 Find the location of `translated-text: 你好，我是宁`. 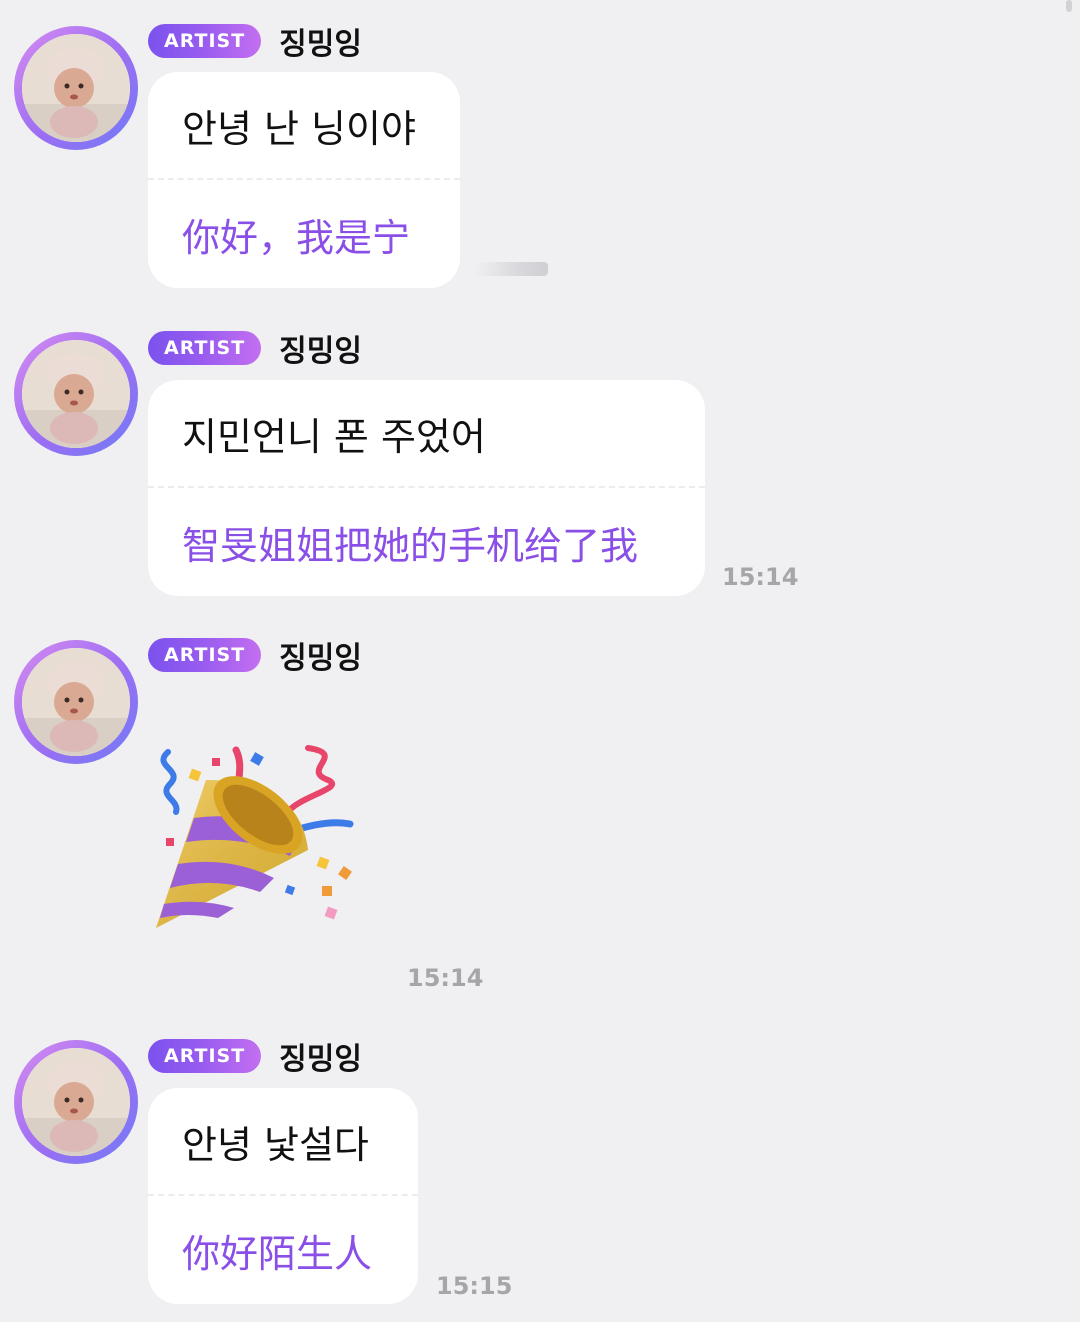

translated-text: 你好，我是宁 is located at coordinates (296, 237).